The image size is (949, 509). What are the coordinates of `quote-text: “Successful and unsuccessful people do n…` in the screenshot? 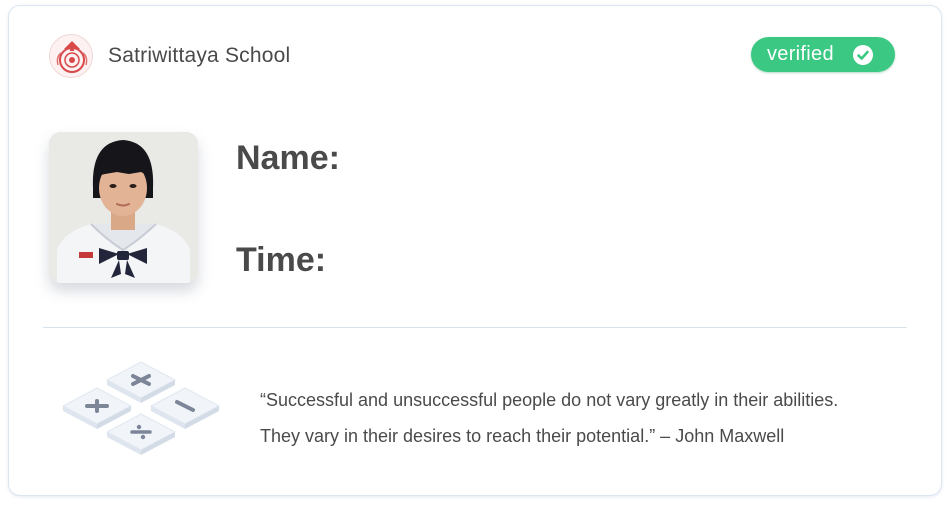 It's located at (585, 418).